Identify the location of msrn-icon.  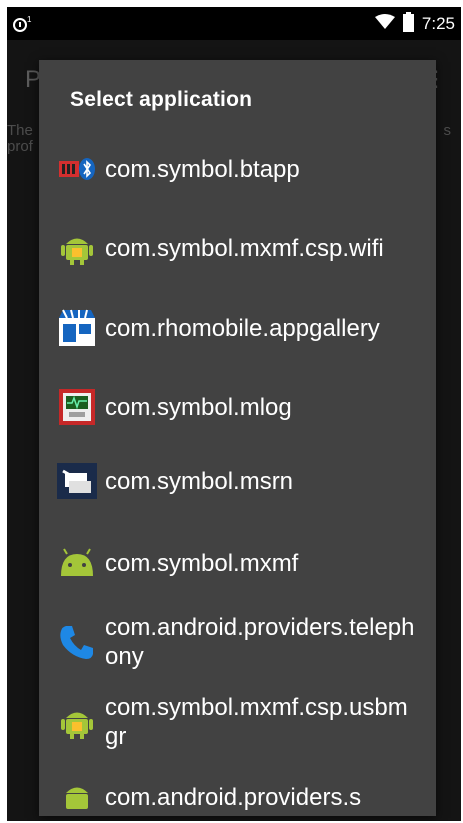
(77, 481).